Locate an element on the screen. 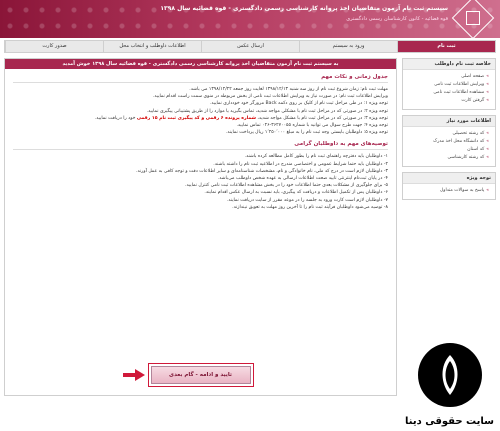 The height and width of the screenshot is (431, 500). sidebar-item-home: صفحه اصلی is located at coordinates (448, 77).